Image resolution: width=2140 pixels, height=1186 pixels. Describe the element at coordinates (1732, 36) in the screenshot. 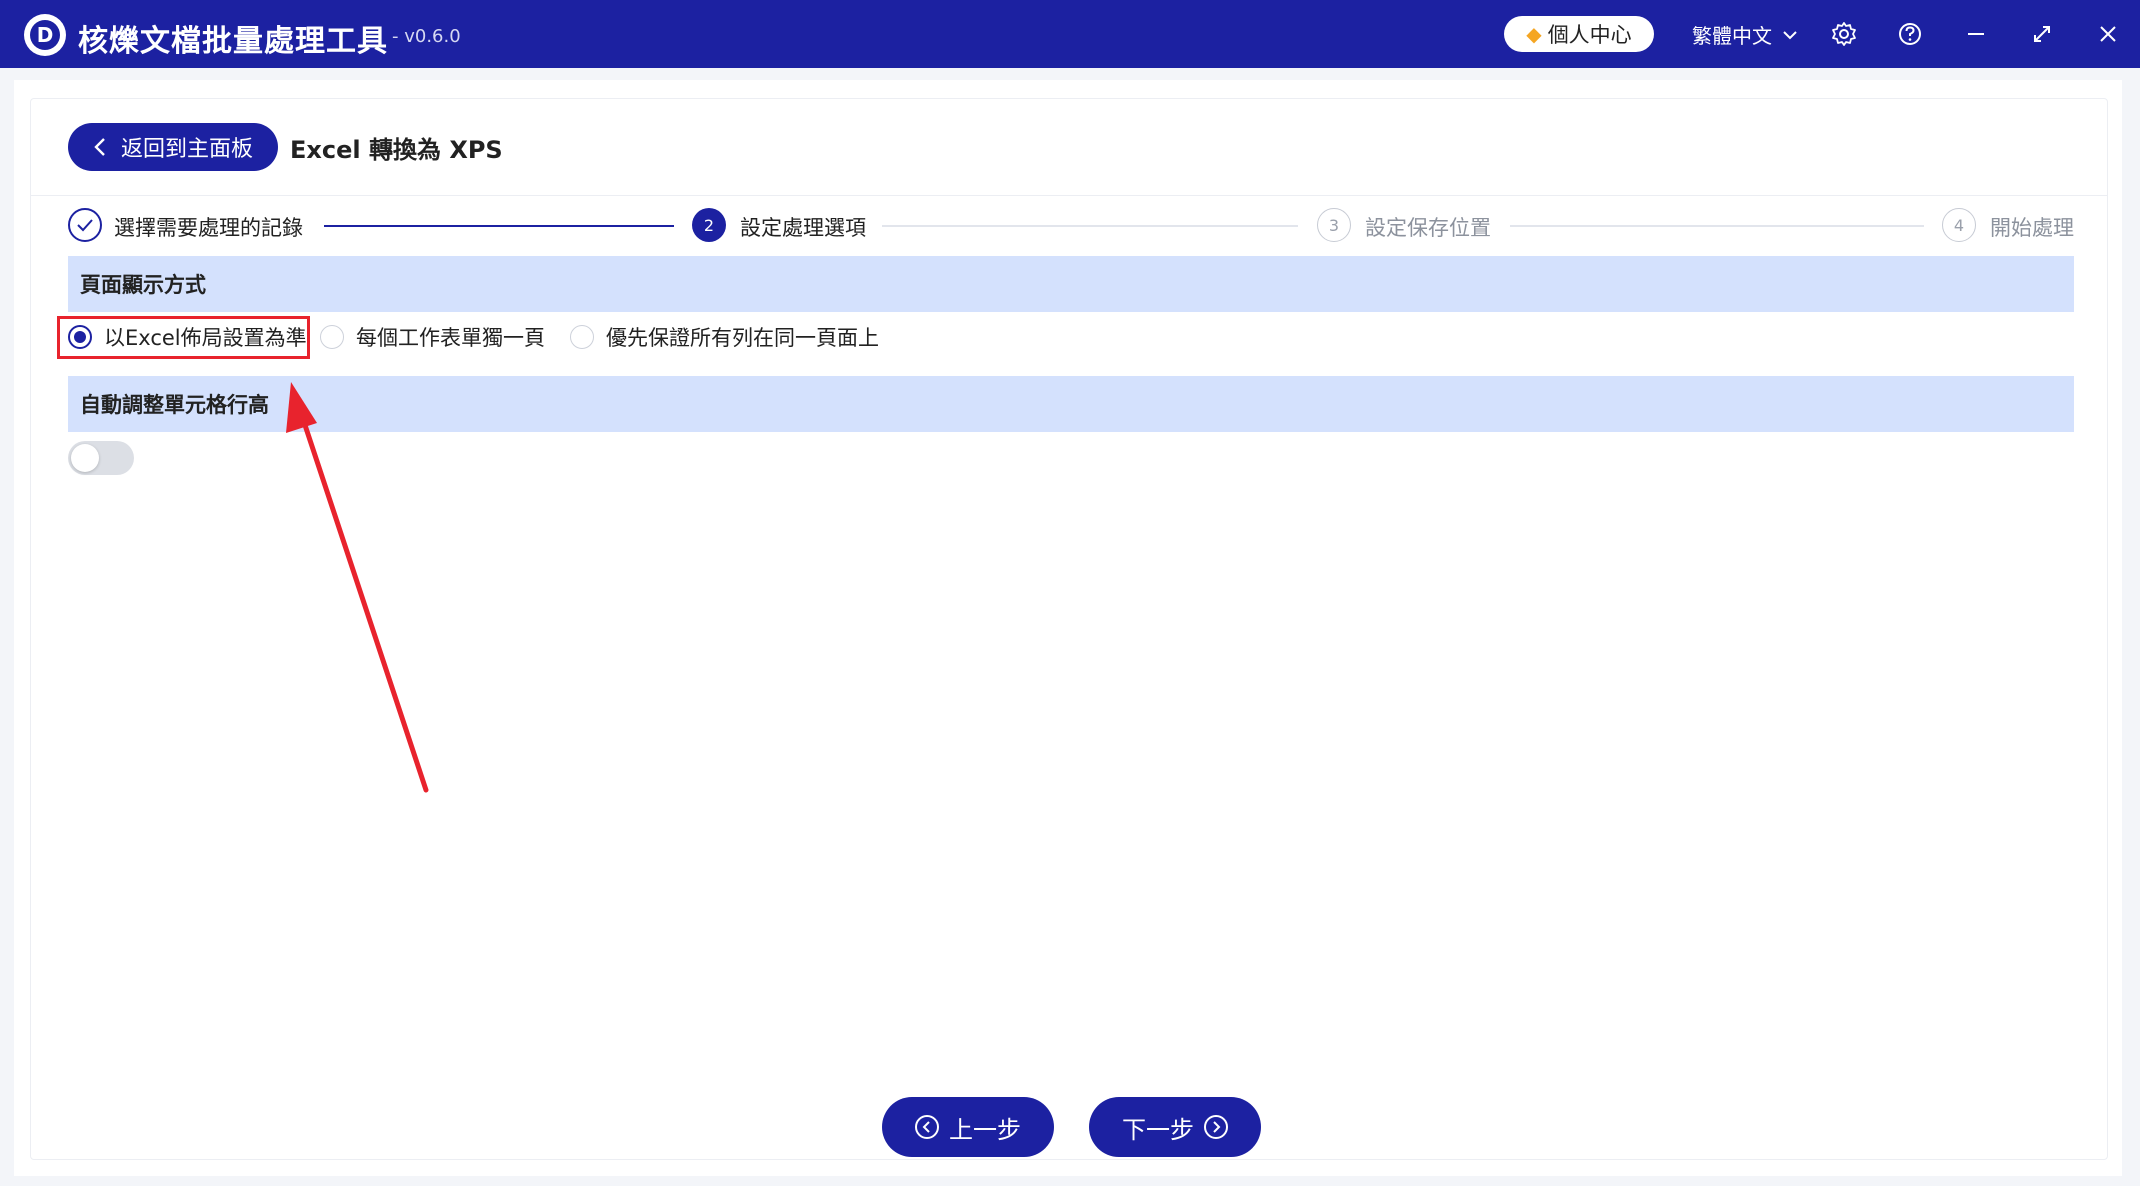

I see `language-label: 繁體中文` at that location.